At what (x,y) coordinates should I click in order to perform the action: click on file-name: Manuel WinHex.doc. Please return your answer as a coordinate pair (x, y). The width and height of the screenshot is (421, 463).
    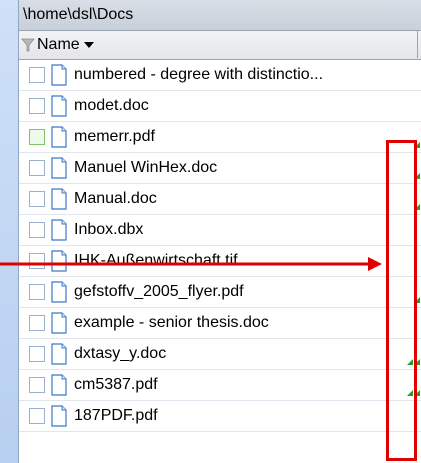
    Looking at the image, I should click on (146, 167).